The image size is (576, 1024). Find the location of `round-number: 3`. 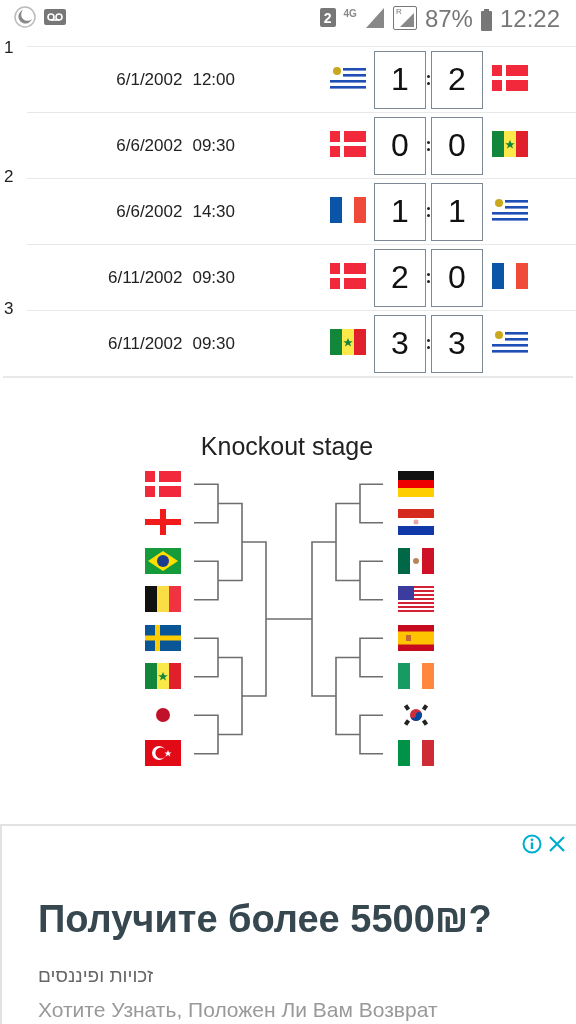

round-number: 3 is located at coordinates (9, 309).